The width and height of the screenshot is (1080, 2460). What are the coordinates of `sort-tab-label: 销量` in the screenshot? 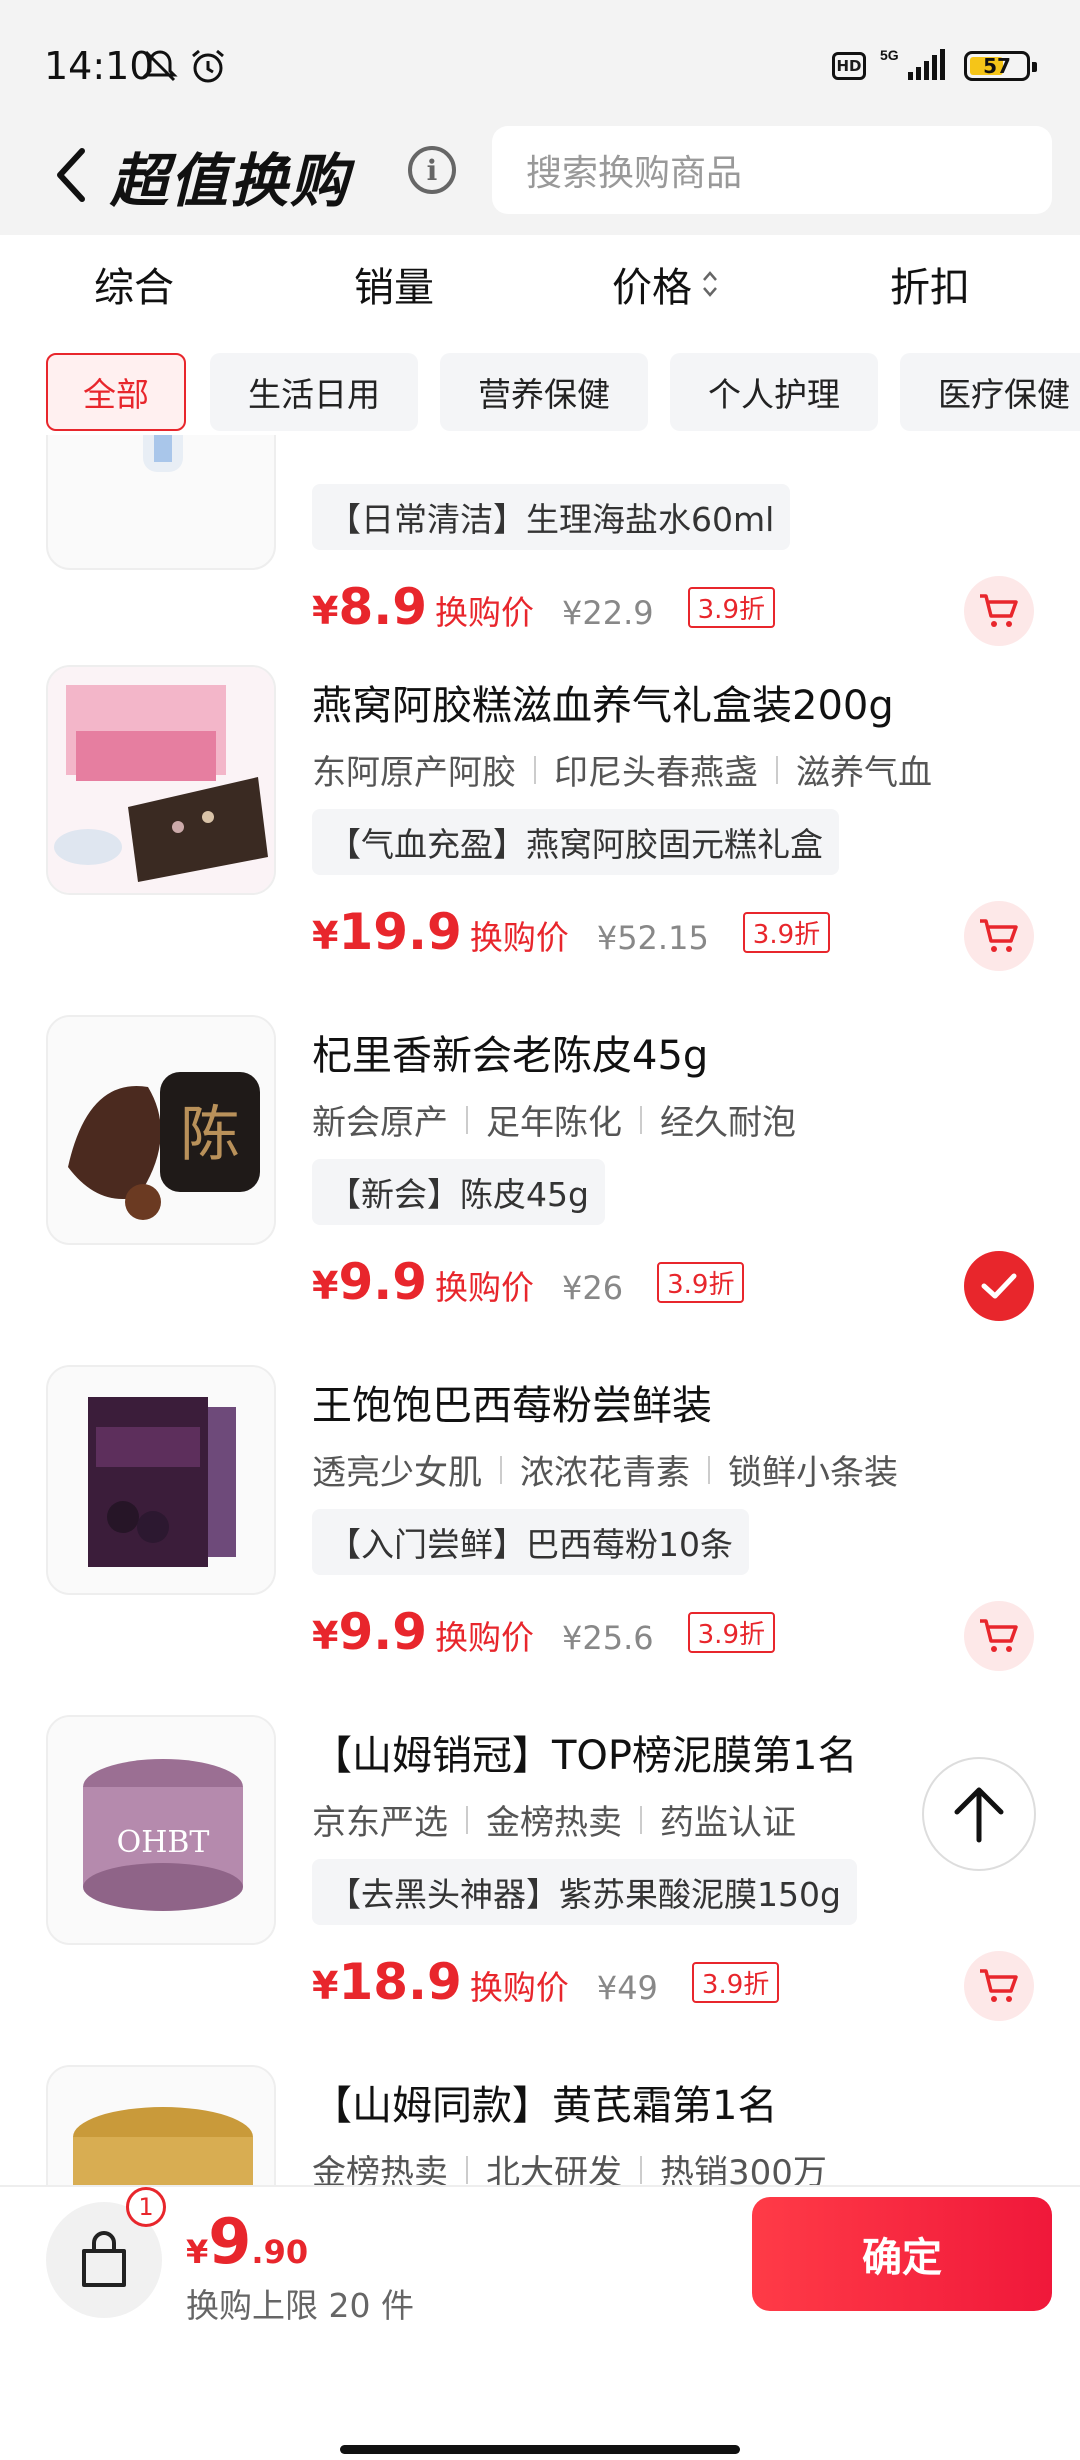 It's located at (394, 288).